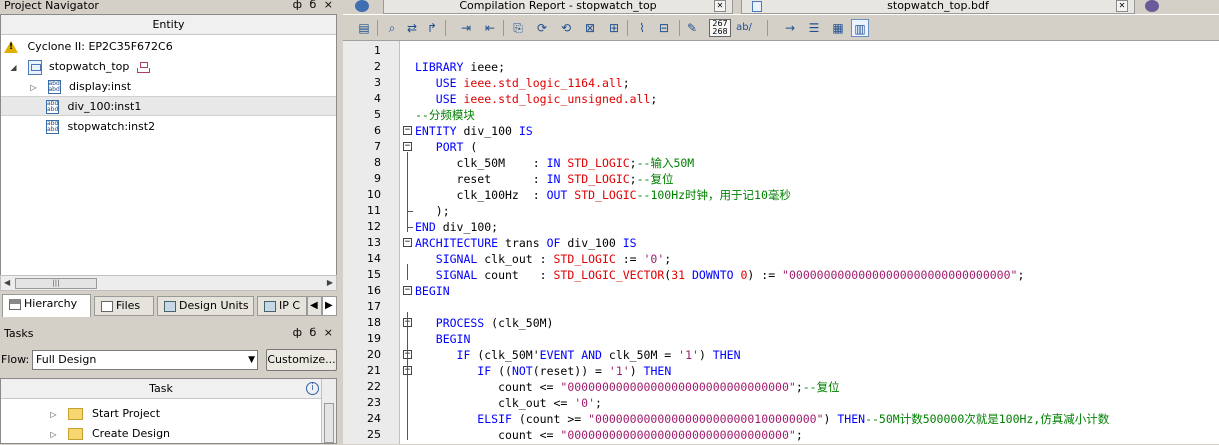 This screenshot has width=1219, height=445. Describe the element at coordinates (744, 28) in the screenshot. I see `spell-check-icon: ab/` at that location.